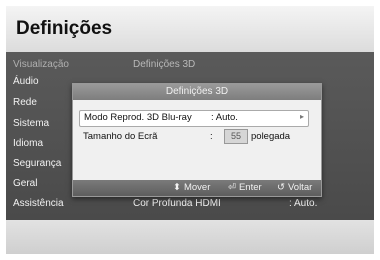  I want to click on move-hint: ⬍ Mover, so click(191, 188).